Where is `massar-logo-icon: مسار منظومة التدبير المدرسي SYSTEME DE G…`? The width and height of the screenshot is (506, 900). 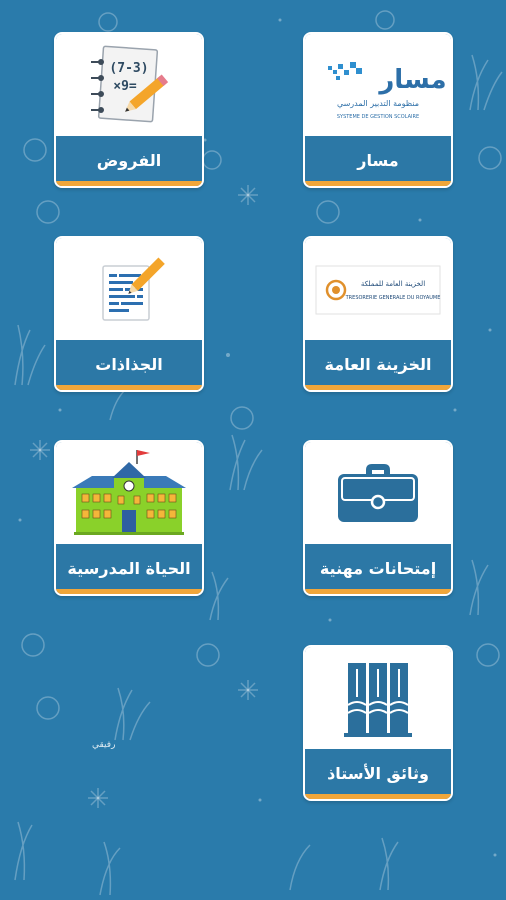
massar-logo-icon: مسار منظومة التدبير المدرسي SYSTEME DE G… is located at coordinates (387, 91).